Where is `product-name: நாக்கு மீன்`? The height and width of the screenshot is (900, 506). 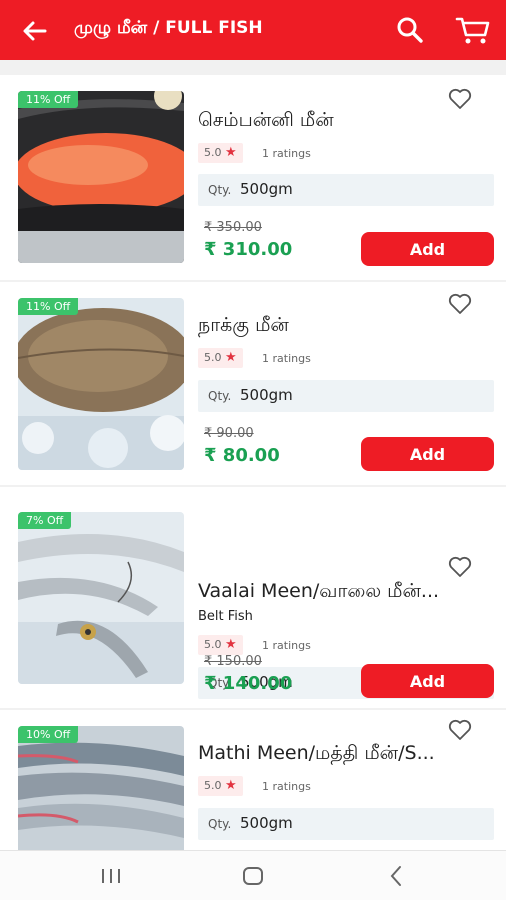
product-name: நாக்கு மீன் is located at coordinates (347, 326).